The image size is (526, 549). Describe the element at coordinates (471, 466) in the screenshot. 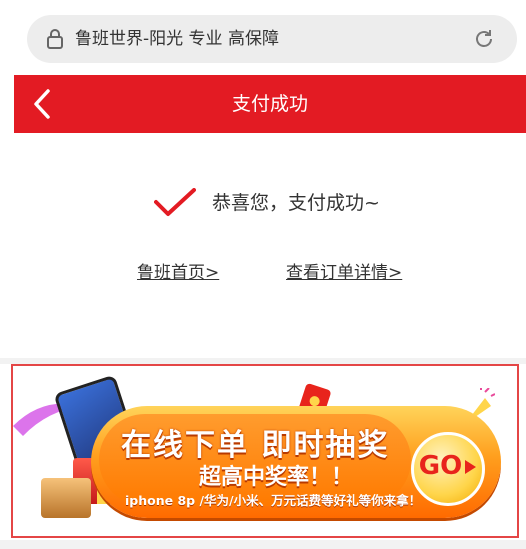

I see `play-icon` at that location.